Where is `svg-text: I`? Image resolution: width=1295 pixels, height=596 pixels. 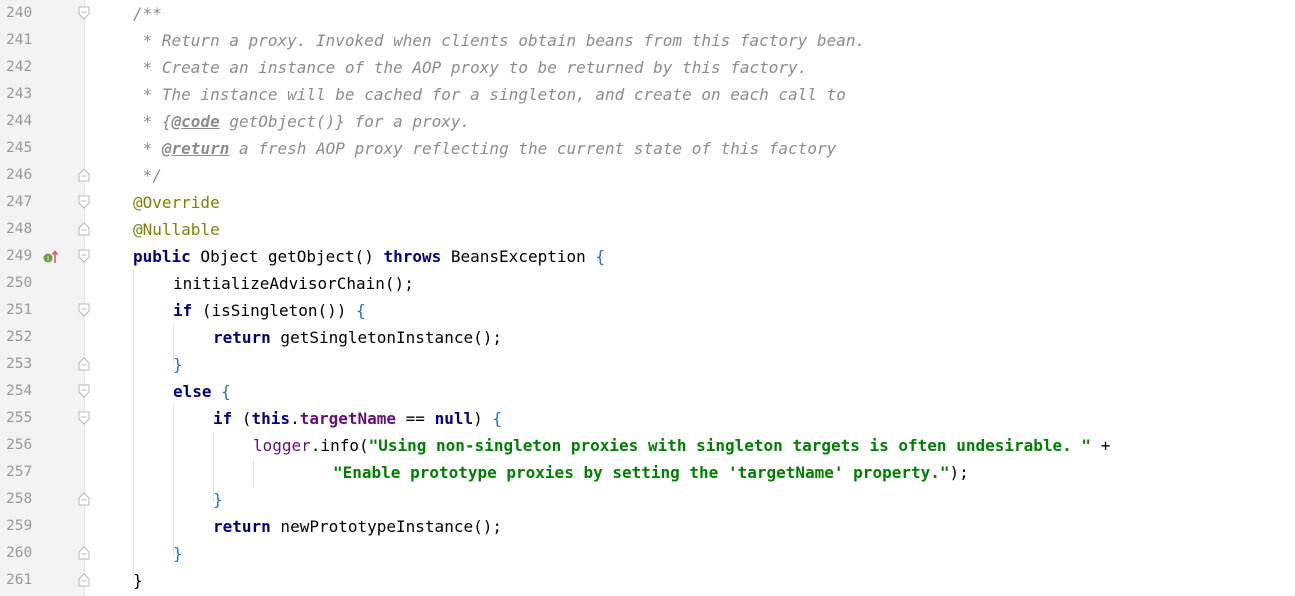 svg-text: I is located at coordinates (48, 259).